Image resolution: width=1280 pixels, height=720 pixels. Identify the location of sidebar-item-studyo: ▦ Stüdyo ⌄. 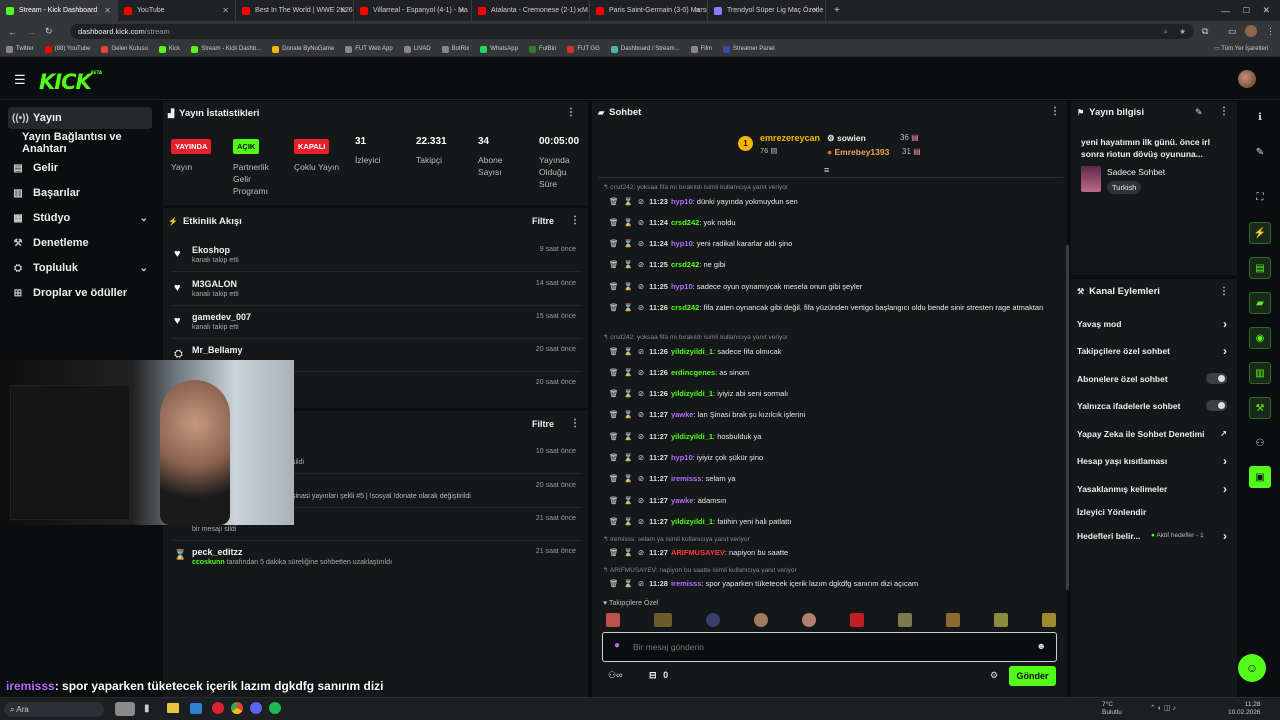
(80, 218).